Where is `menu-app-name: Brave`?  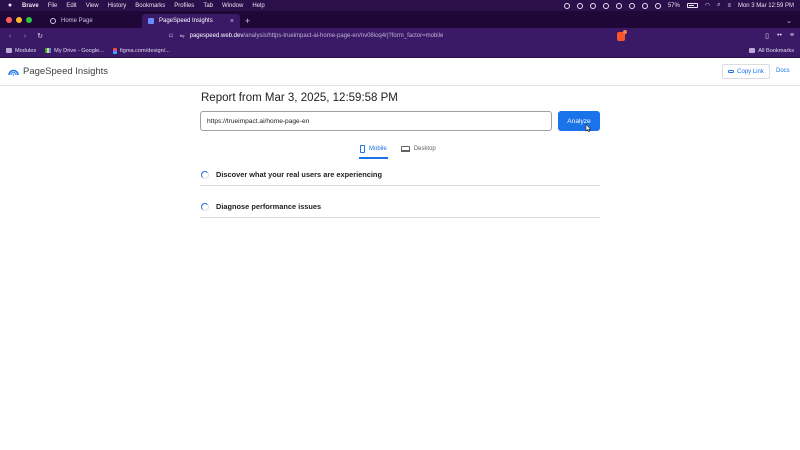 menu-app-name: Brave is located at coordinates (30, 6).